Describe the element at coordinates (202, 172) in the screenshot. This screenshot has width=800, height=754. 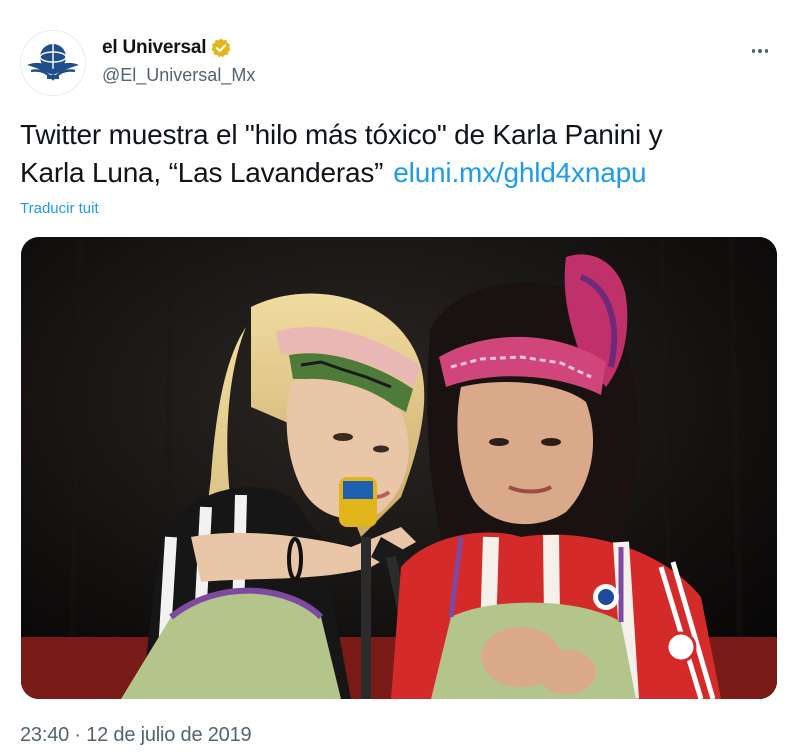
I see `tweet-text-line-2-text: Karla Luna, “Las Lavanderas”` at that location.